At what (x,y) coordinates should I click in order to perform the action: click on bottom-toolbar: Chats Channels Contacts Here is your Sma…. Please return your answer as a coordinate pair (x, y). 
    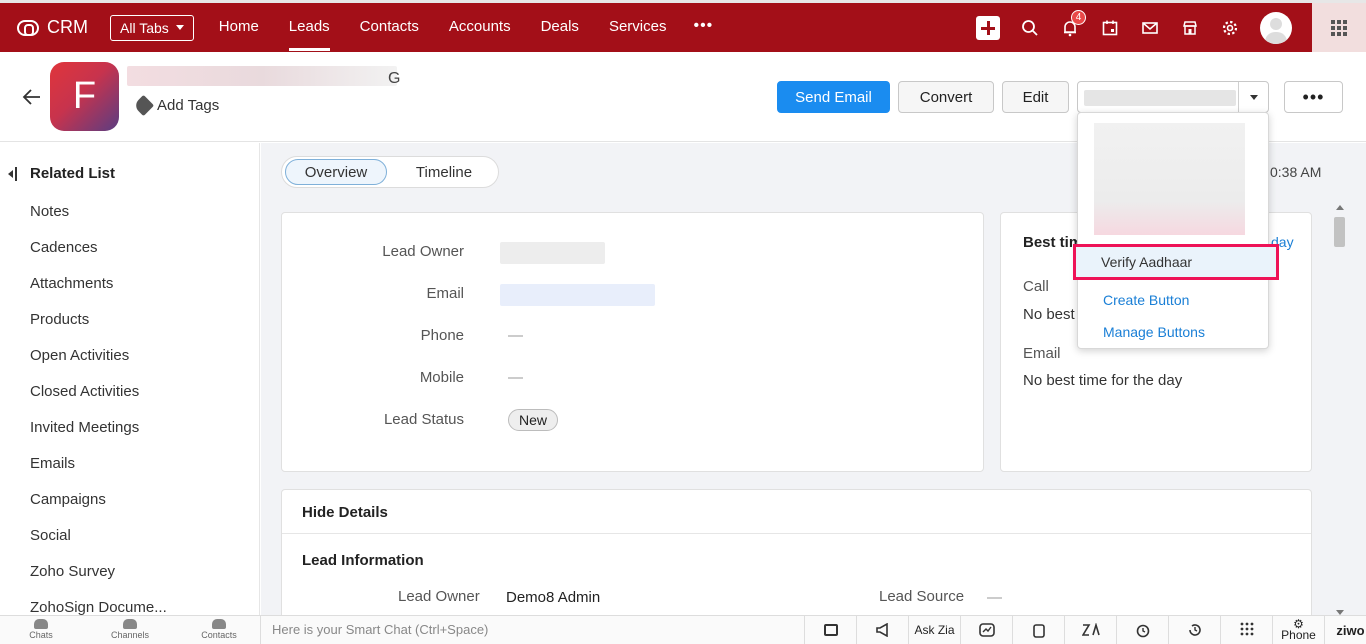
    Looking at the image, I should click on (683, 629).